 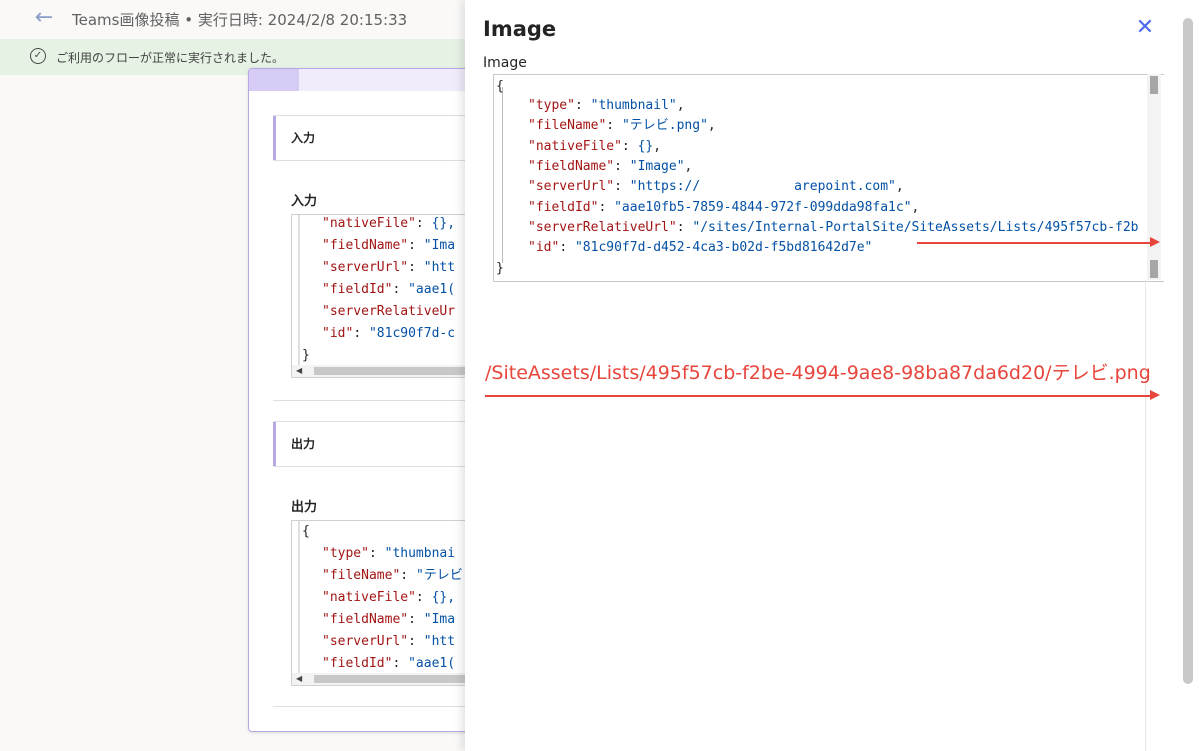 What do you see at coordinates (388, 619) in the screenshot?
I see `code-line: "fieldName": "Ima` at bounding box center [388, 619].